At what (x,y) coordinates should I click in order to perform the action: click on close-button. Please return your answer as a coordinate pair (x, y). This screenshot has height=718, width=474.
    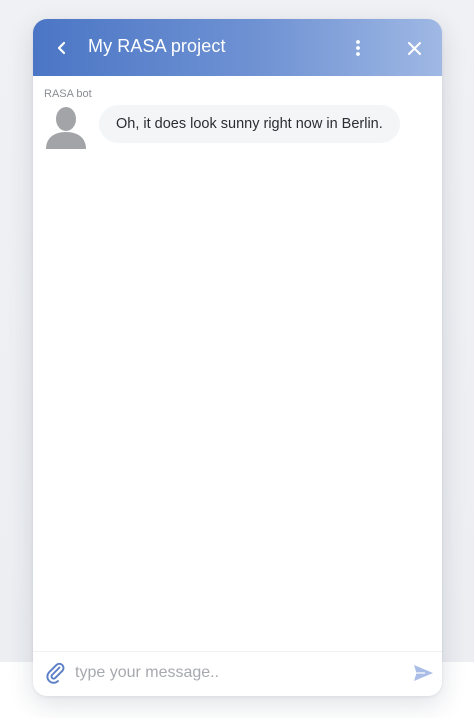
    Looking at the image, I should click on (414, 48).